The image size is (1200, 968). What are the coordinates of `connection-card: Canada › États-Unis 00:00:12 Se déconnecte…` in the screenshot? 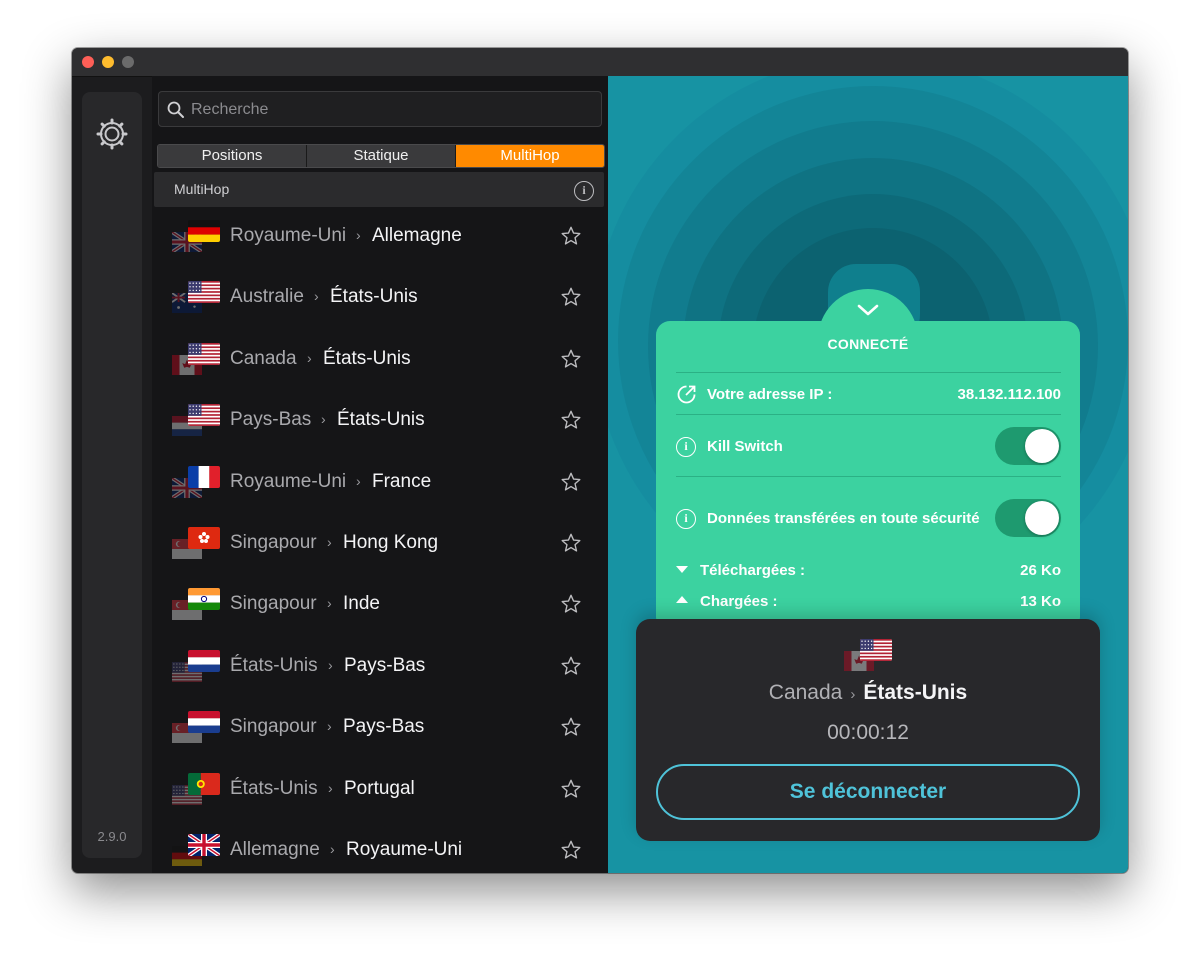 It's located at (868, 730).